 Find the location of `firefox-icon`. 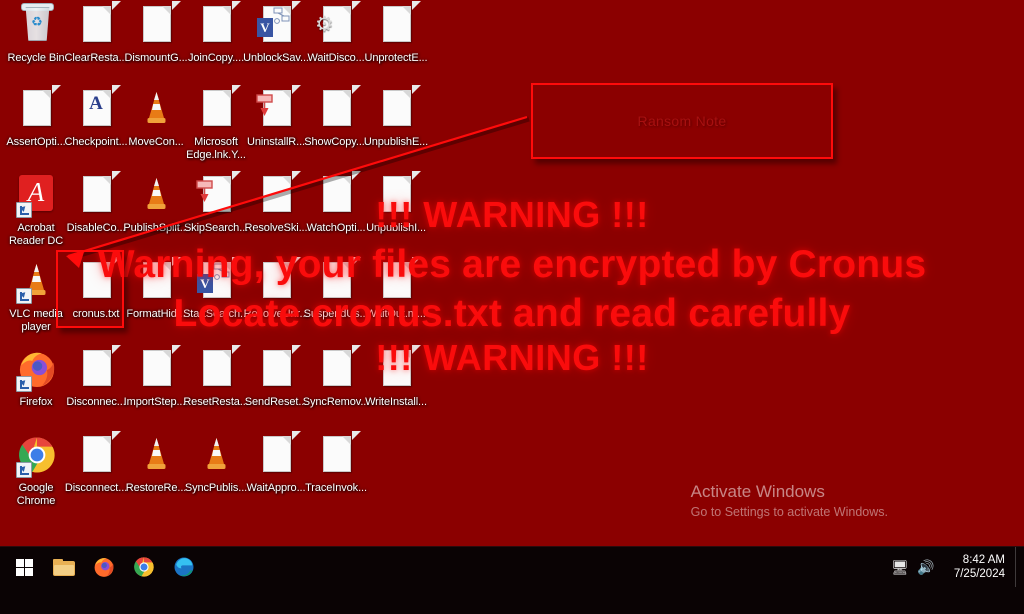

firefox-icon is located at coordinates (104, 567).